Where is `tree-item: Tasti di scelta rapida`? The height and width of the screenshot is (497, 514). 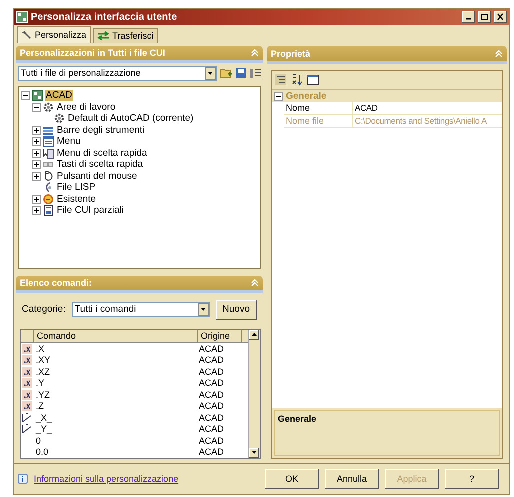 tree-item: Tasti di scelta rapida is located at coordinates (100, 164).